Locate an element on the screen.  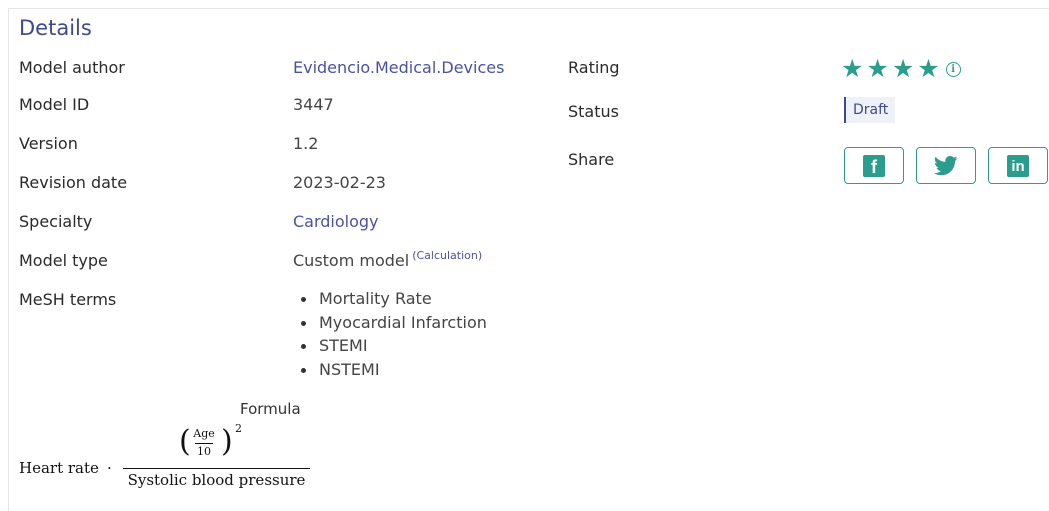
model-id-label: Model ID is located at coordinates (54, 104).